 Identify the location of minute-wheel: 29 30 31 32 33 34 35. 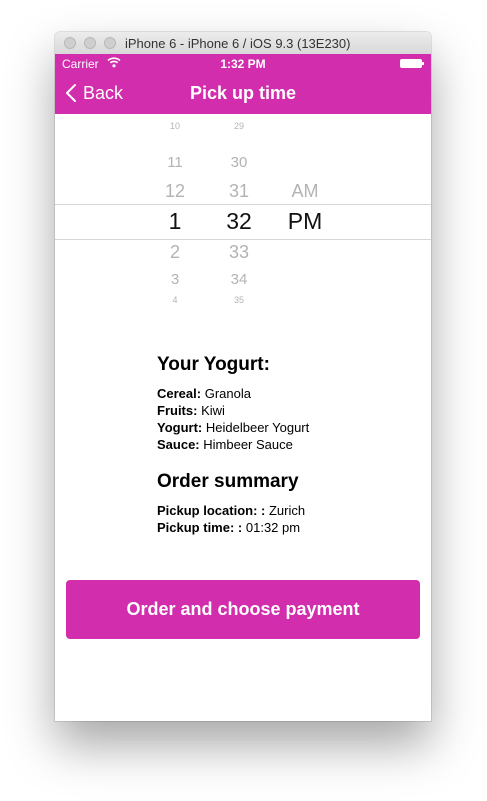
(239, 214).